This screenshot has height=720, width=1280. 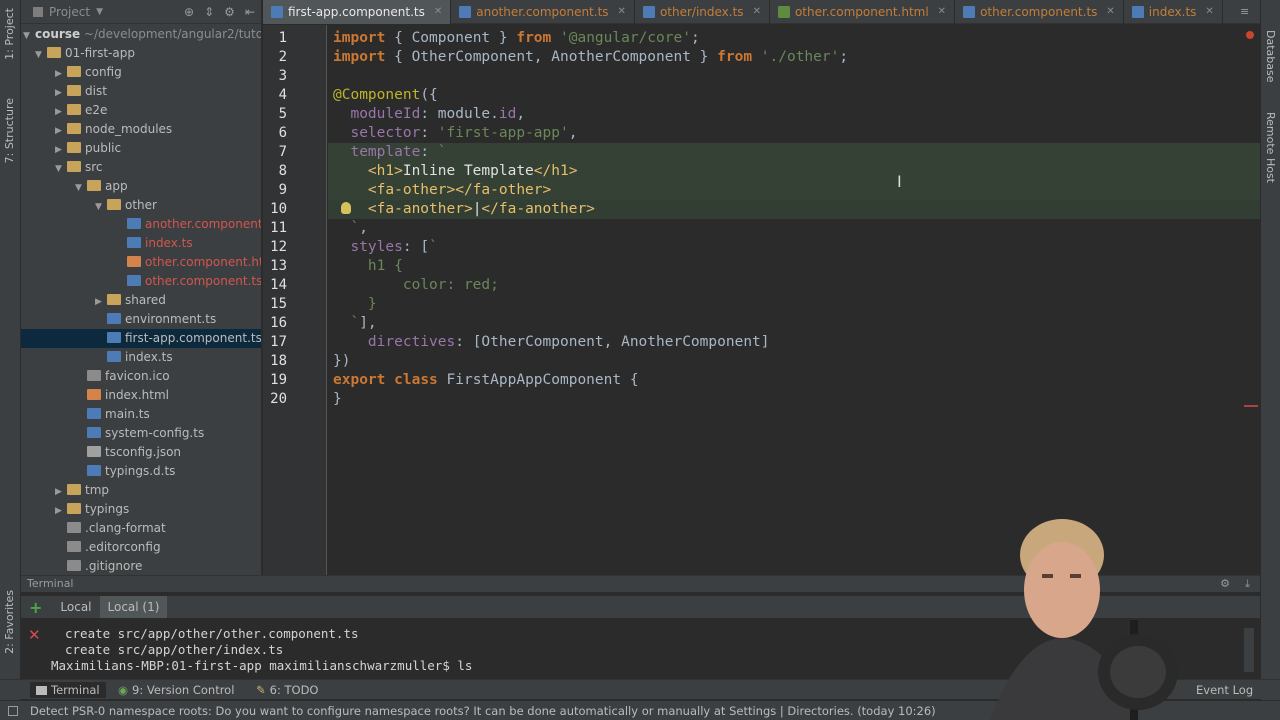 What do you see at coordinates (1270, 147) in the screenshot?
I see `remote-host-tool-tab: Remote Host` at bounding box center [1270, 147].